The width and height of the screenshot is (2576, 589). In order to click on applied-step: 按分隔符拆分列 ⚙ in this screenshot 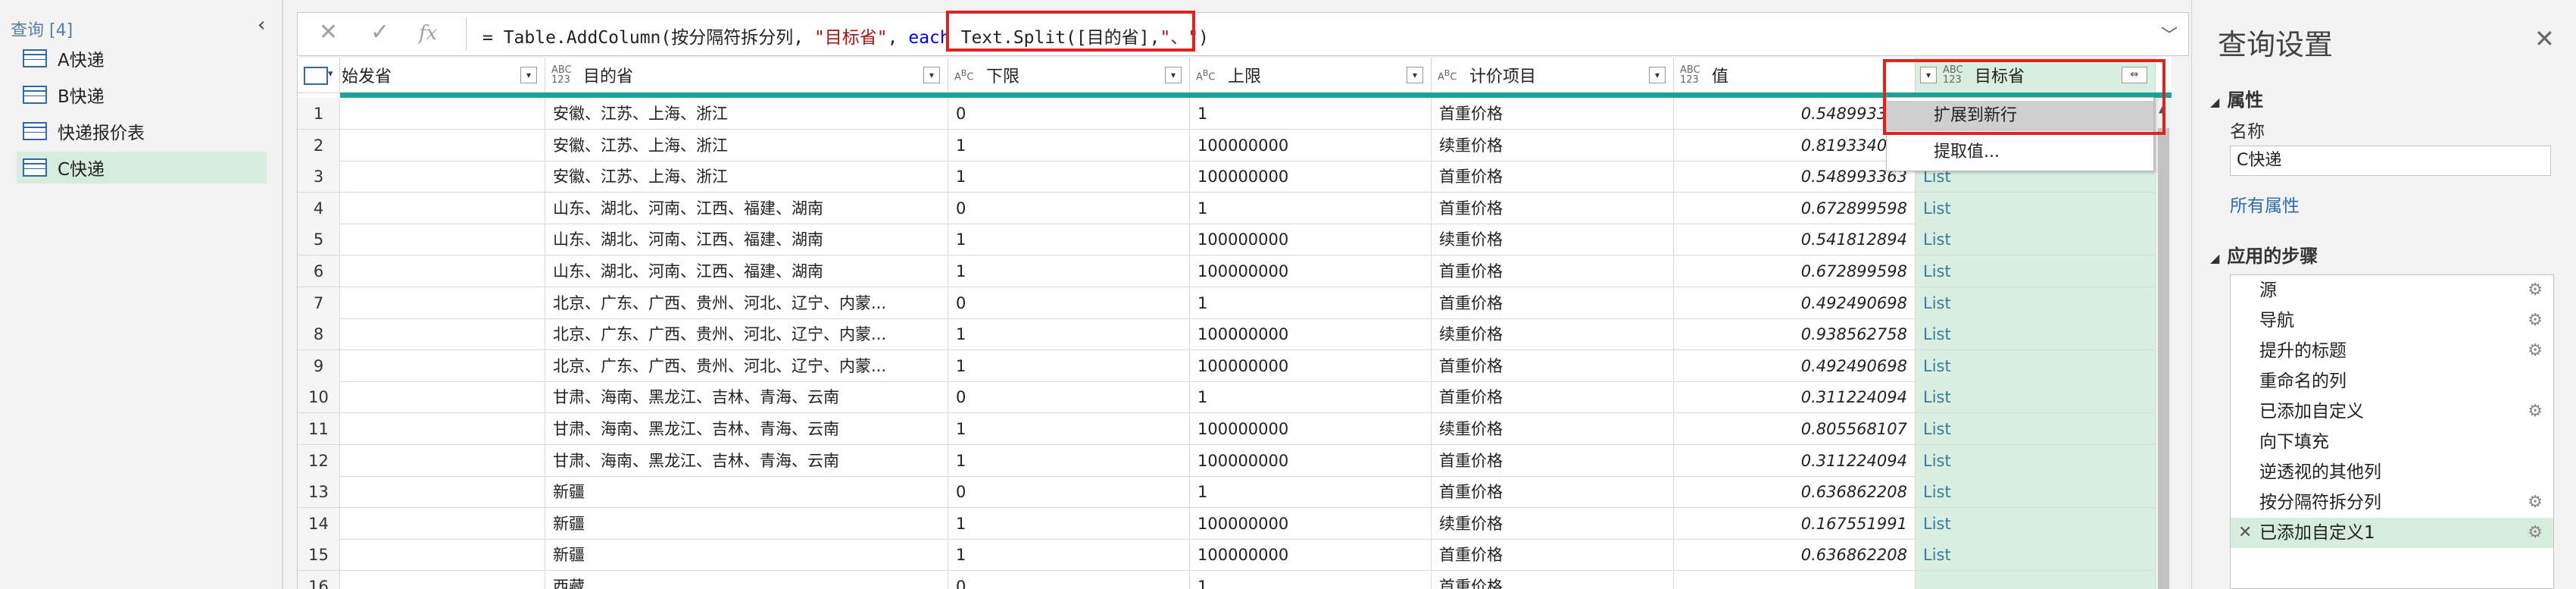, I will do `click(2392, 502)`.